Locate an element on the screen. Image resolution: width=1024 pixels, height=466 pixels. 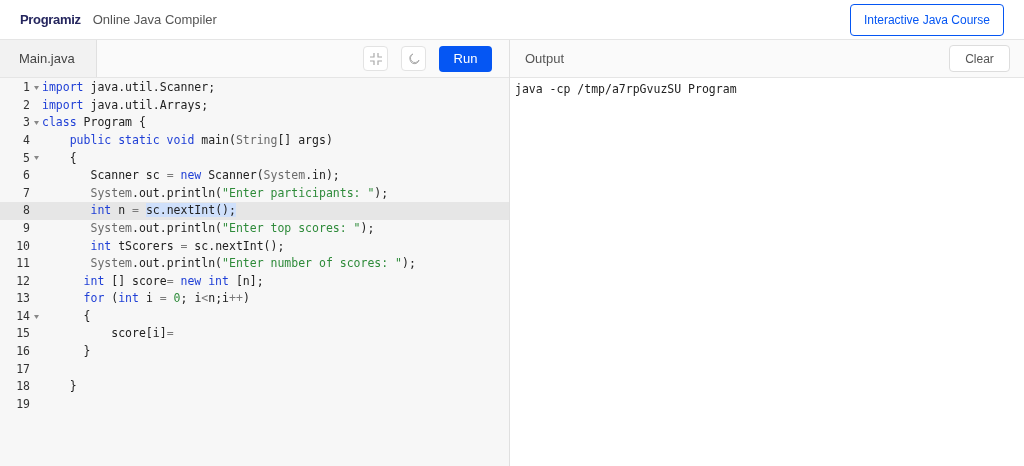
line-number: 16 is located at coordinates (23, 352).